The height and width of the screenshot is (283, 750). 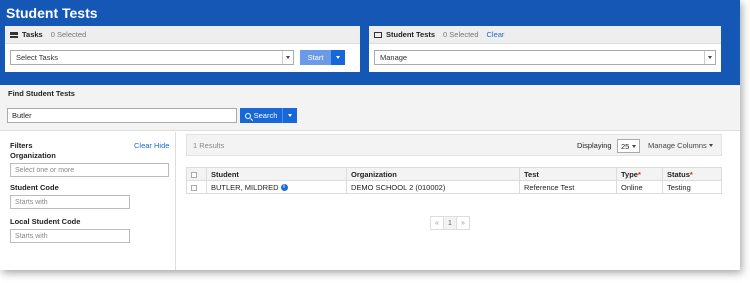 What do you see at coordinates (21, 145) in the screenshot?
I see `filters-title: Filters` at bounding box center [21, 145].